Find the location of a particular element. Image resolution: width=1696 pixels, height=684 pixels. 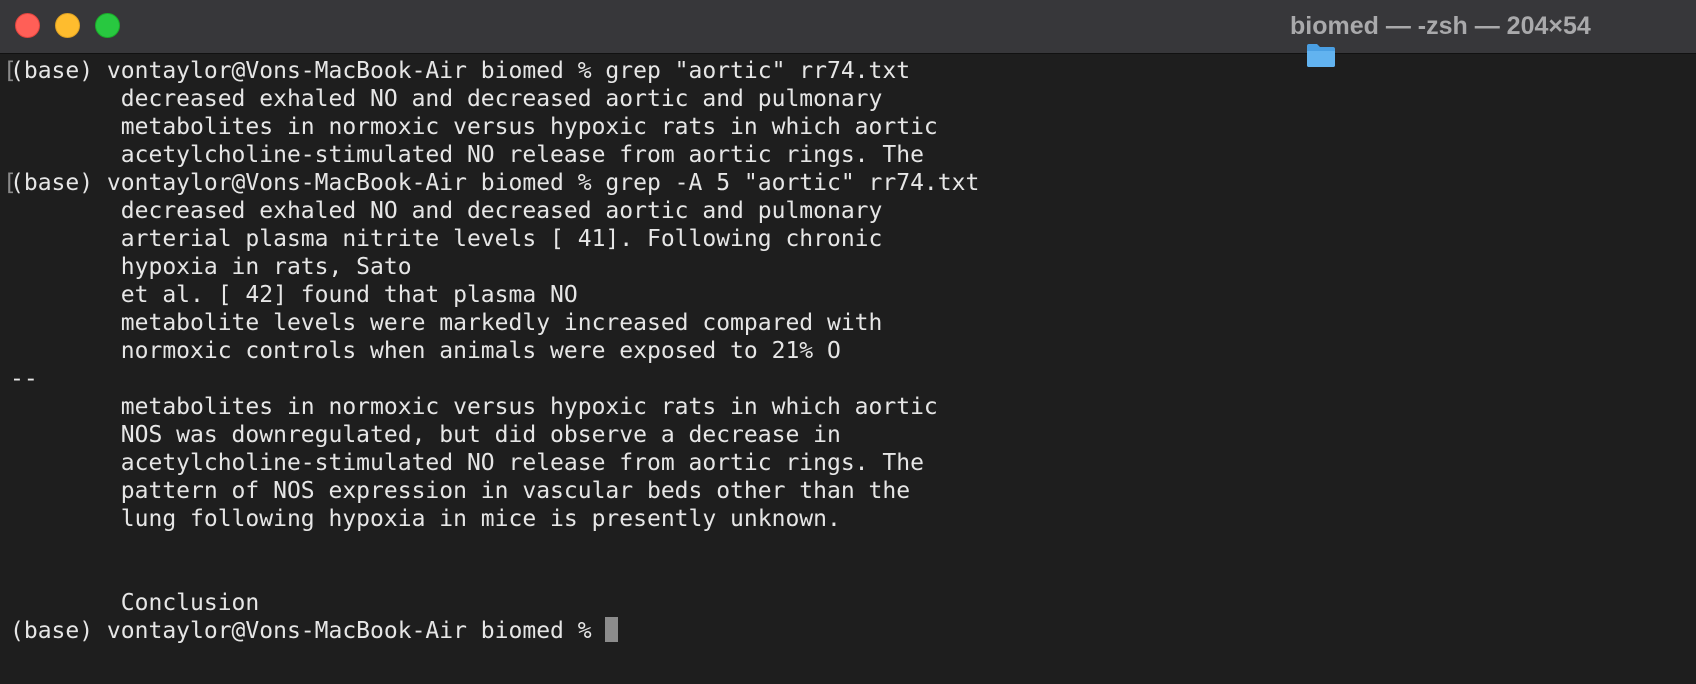

text-cursor is located at coordinates (612, 629).